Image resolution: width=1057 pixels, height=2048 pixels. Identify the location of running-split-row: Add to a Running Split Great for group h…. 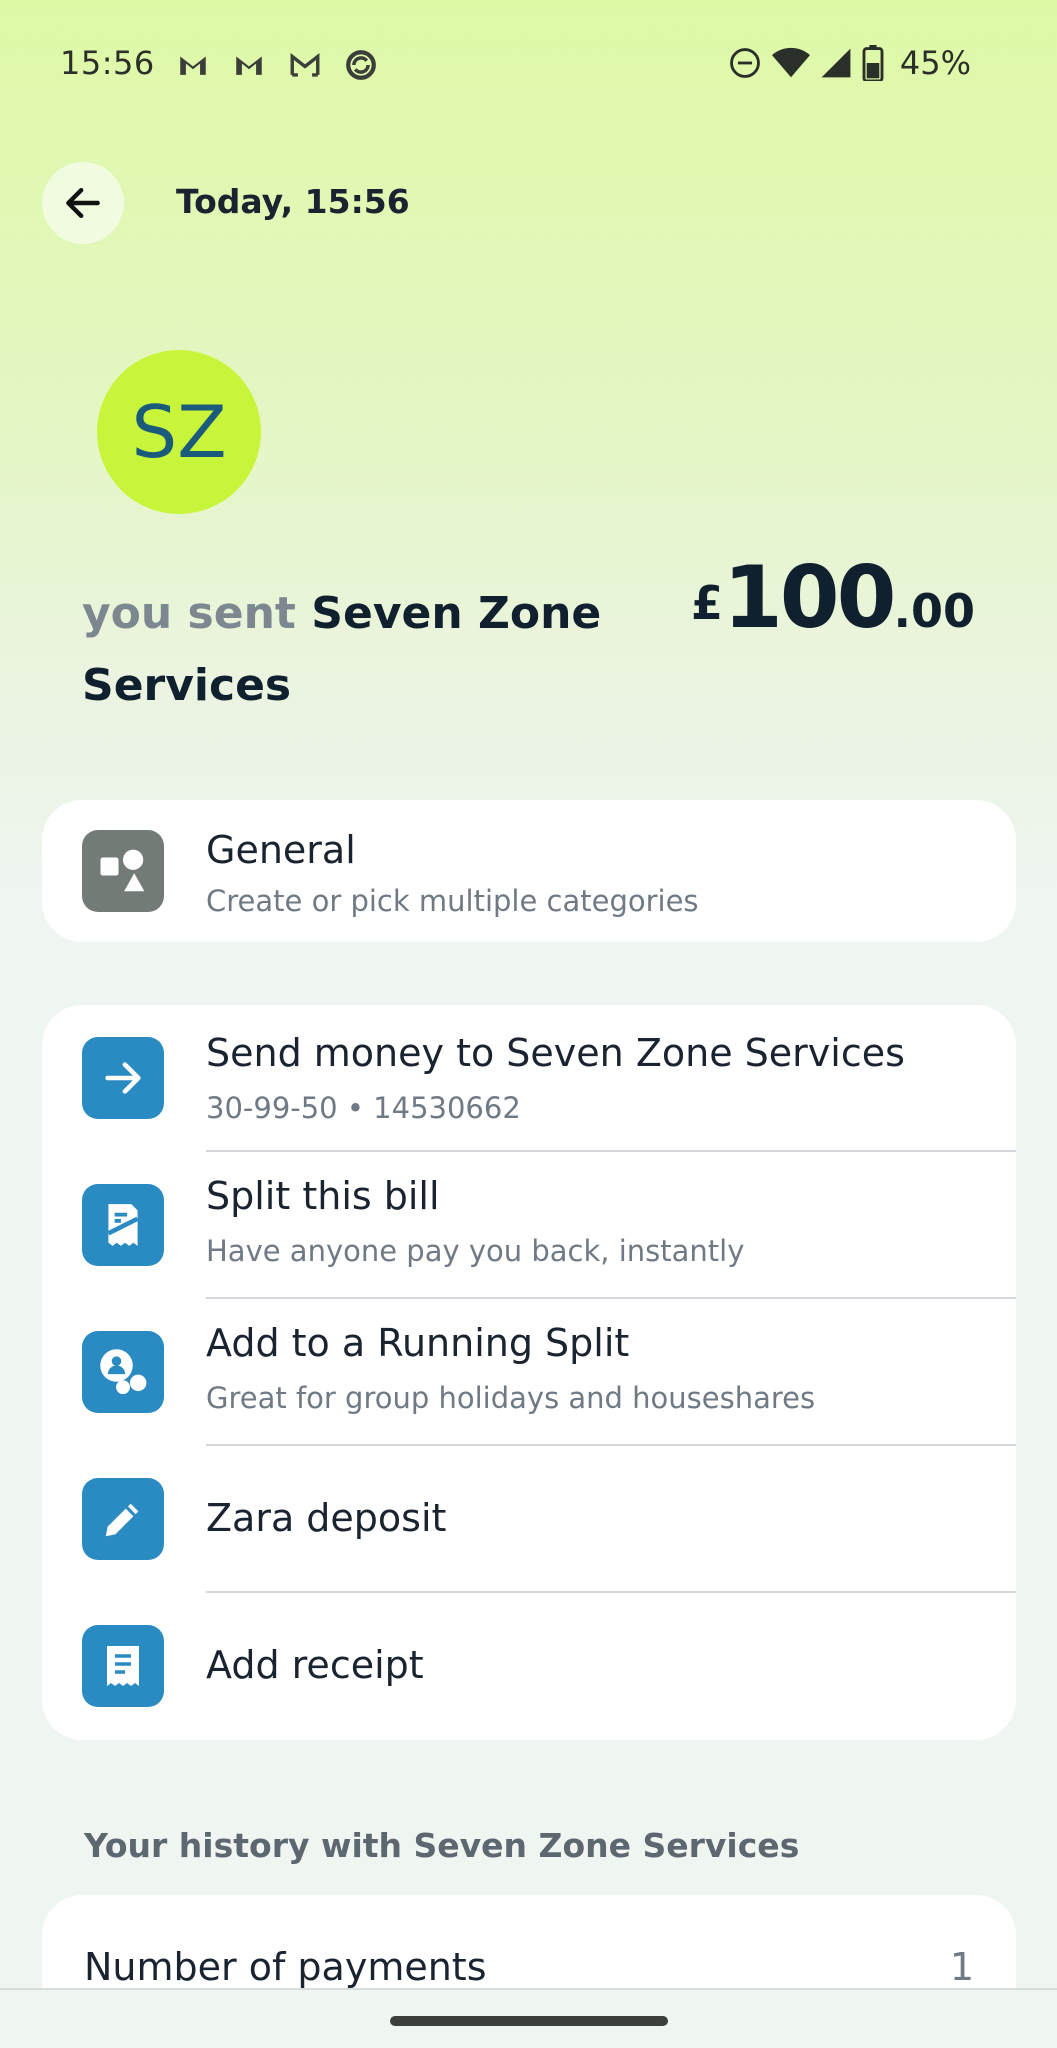
(529, 1372).